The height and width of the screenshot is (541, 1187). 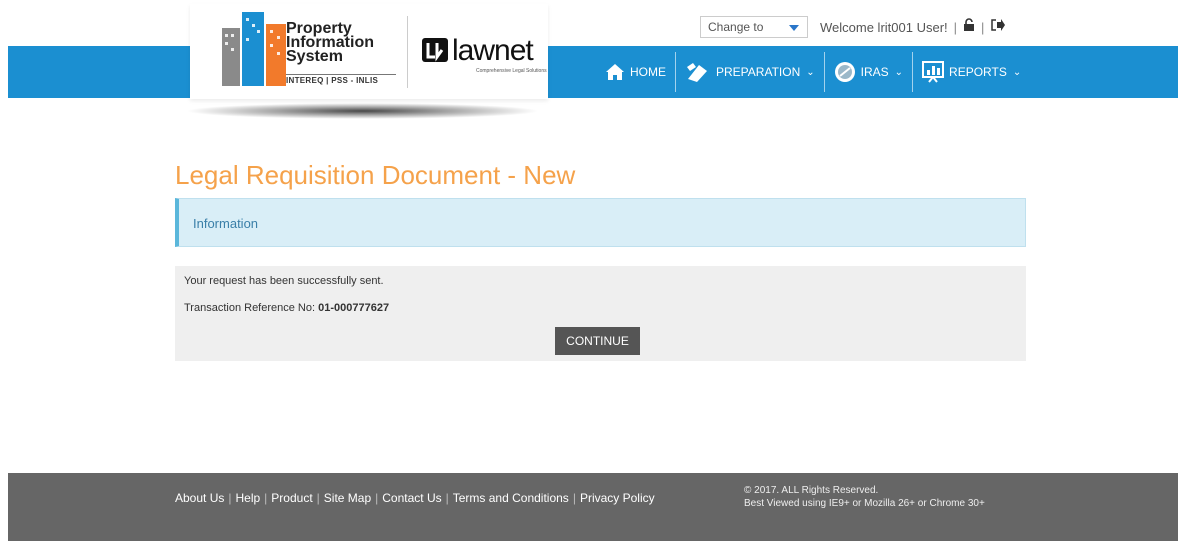 I want to click on top-utility-bar: Change to Welcome lrit001 User! | |, so click(x=853, y=27).